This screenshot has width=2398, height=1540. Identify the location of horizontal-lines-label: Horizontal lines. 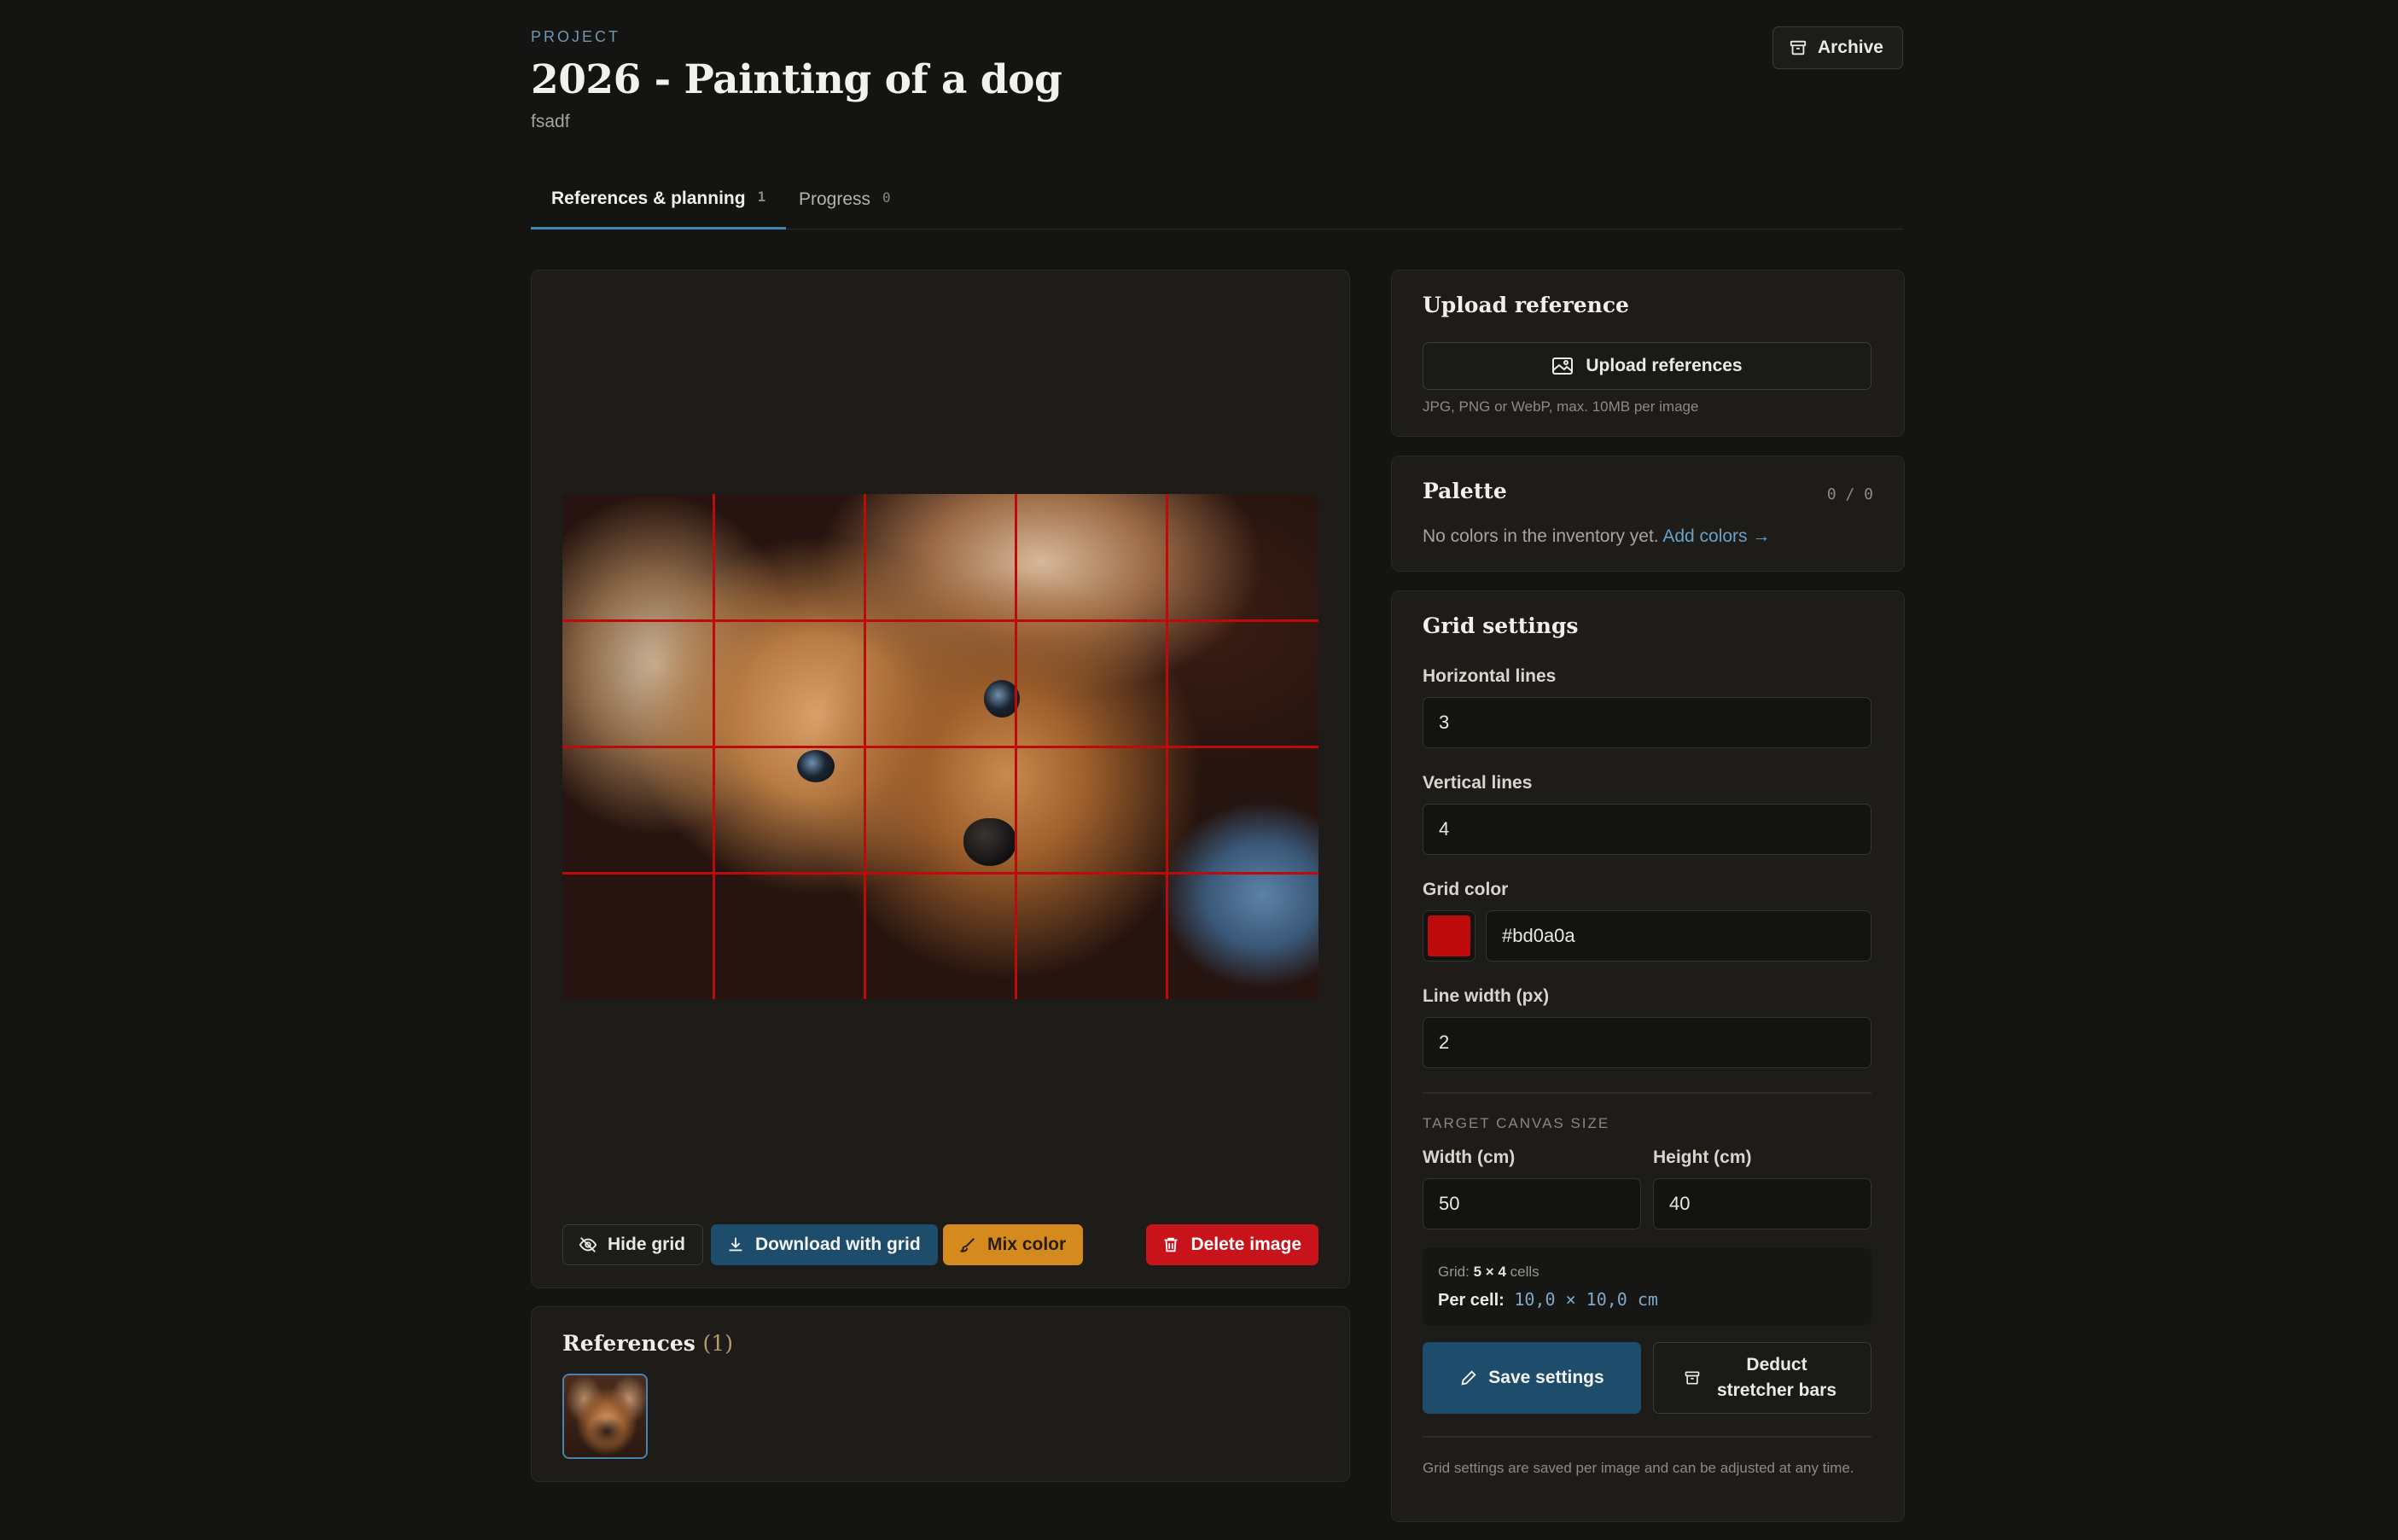
(1490, 676).